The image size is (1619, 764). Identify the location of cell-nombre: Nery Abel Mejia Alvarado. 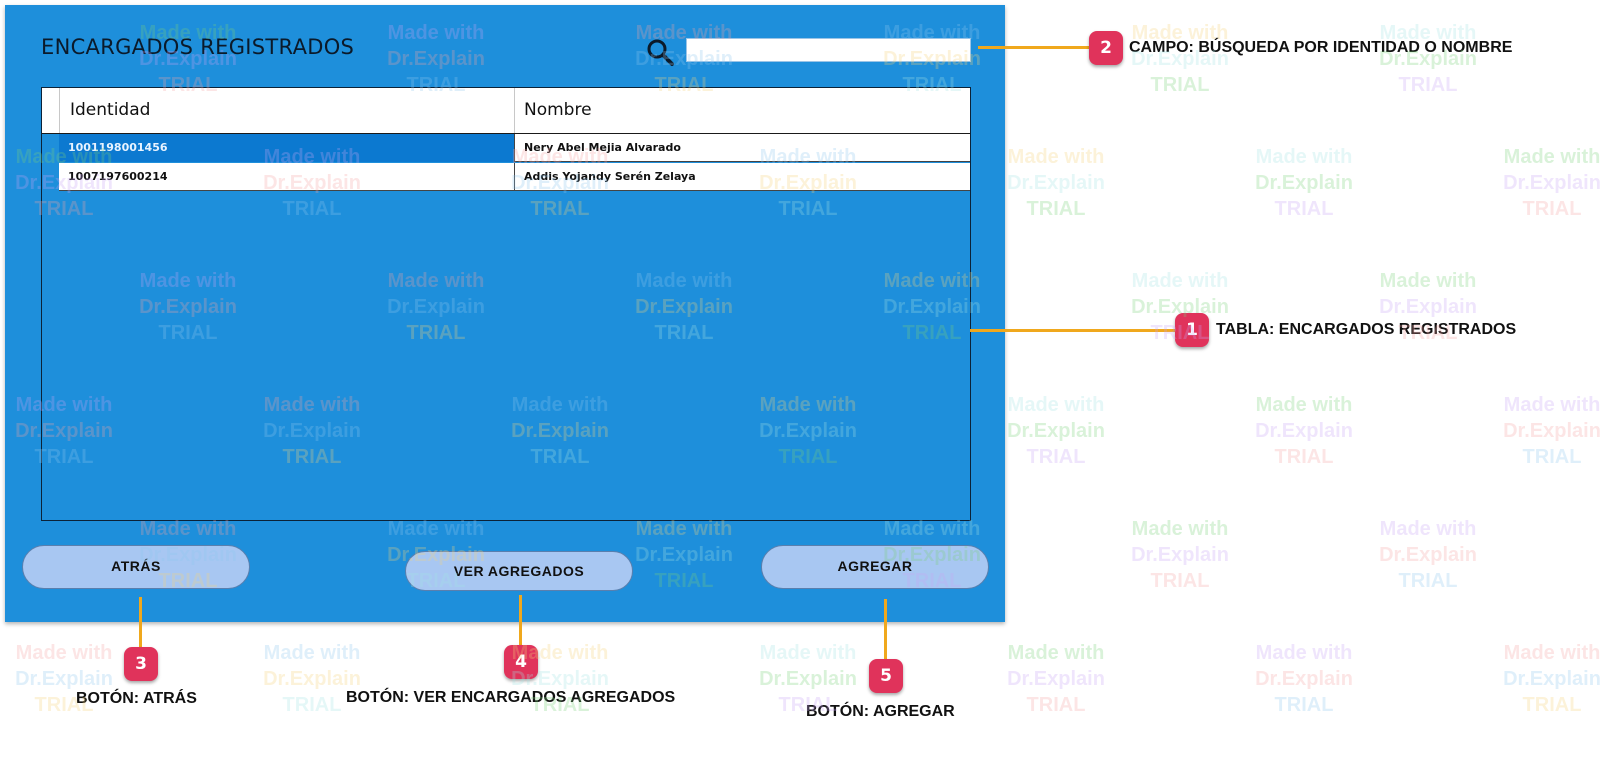
(742, 148).